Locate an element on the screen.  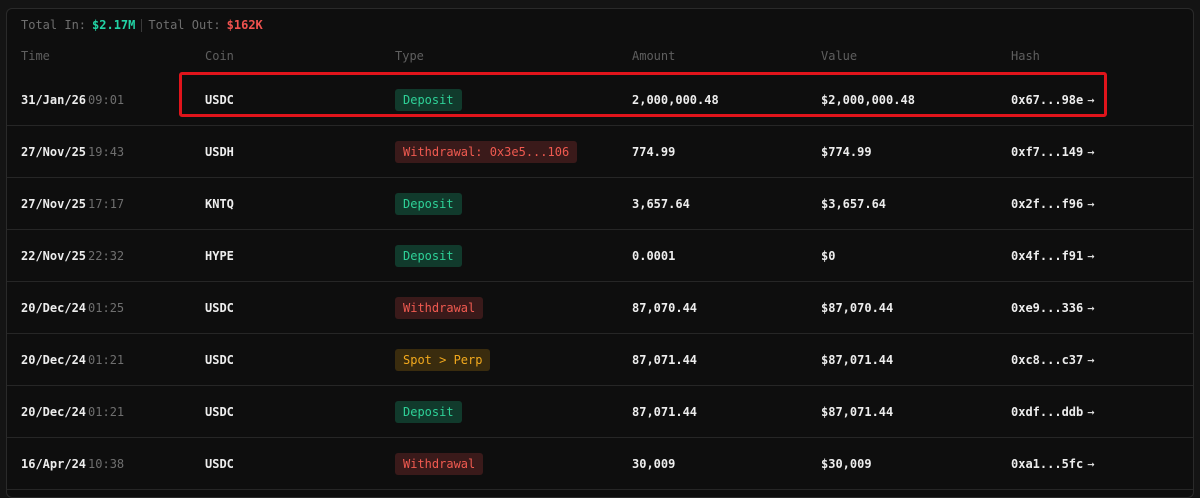
row-hash: 0xe9...336 is located at coordinates (1047, 308).